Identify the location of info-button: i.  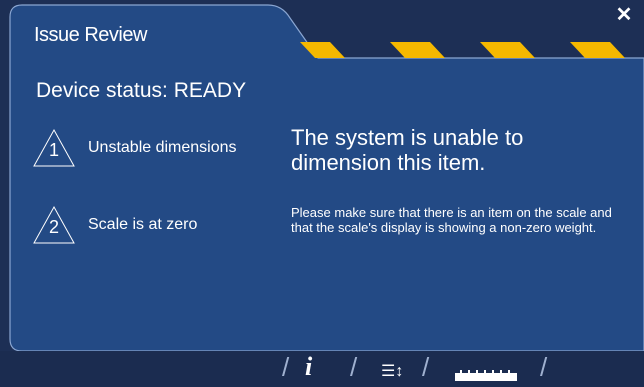
(308, 367).